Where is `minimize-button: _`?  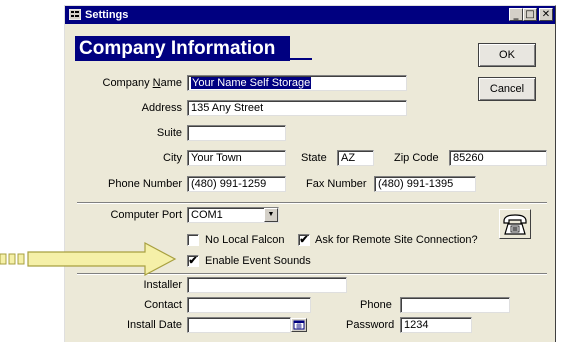 minimize-button: _ is located at coordinates (516, 14).